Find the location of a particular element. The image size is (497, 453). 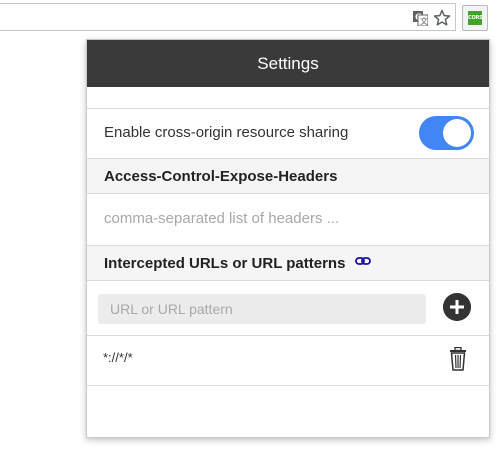

bookmark-star-icon is located at coordinates (442, 18).